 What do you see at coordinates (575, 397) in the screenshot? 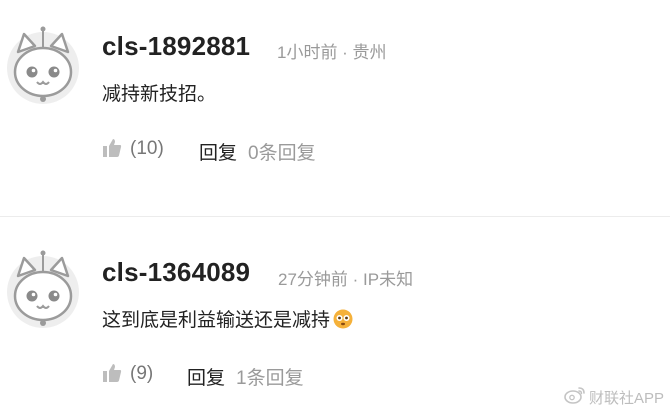
I see `weibo-icon` at bounding box center [575, 397].